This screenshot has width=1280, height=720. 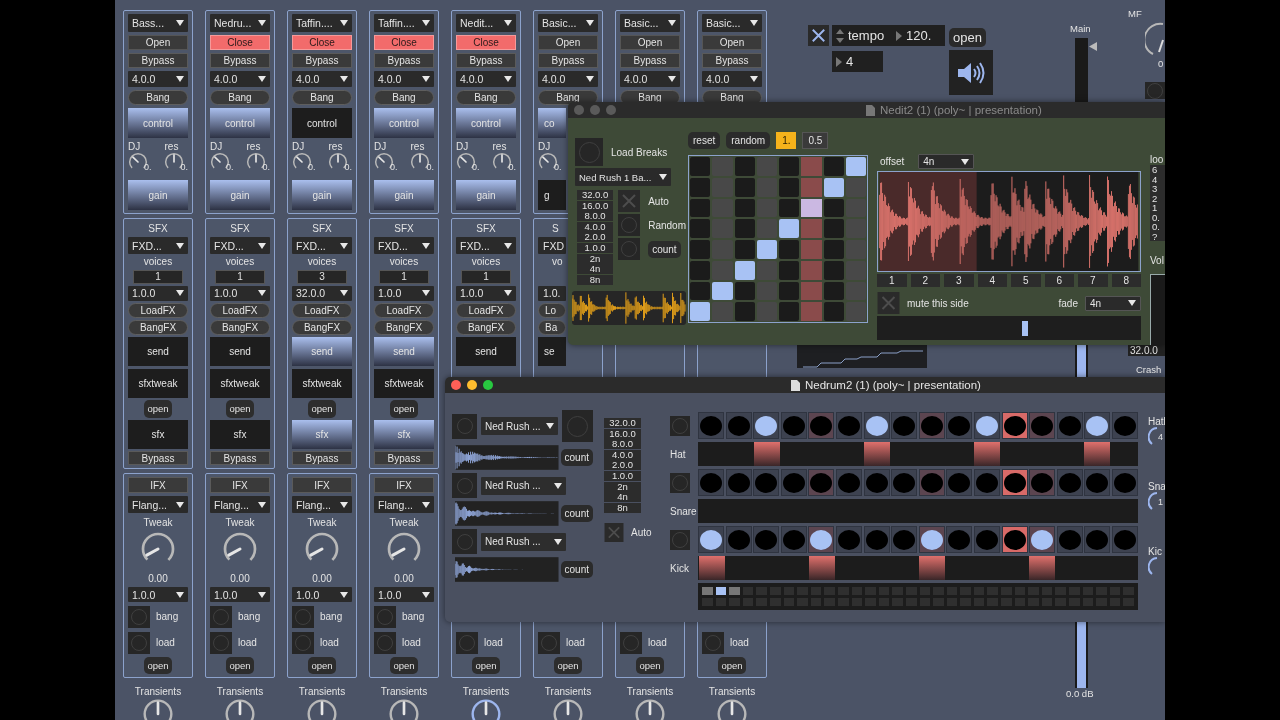 I want to click on action-button: reset, so click(x=704, y=140).